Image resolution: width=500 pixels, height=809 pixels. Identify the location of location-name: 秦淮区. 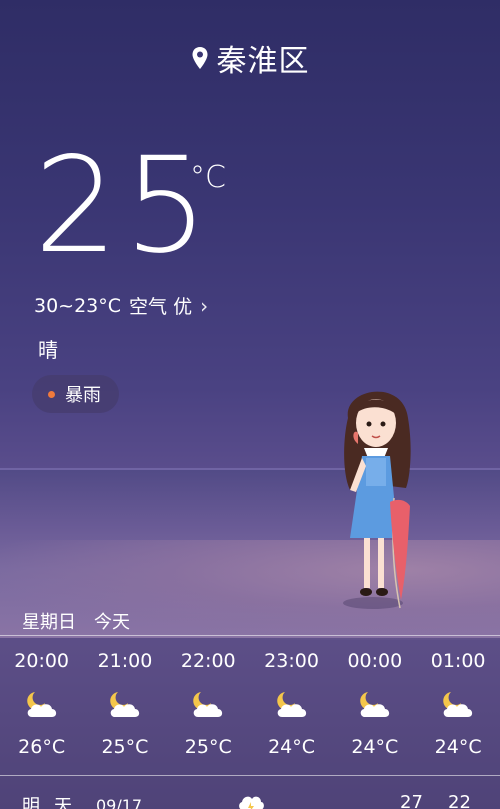
(263, 61).